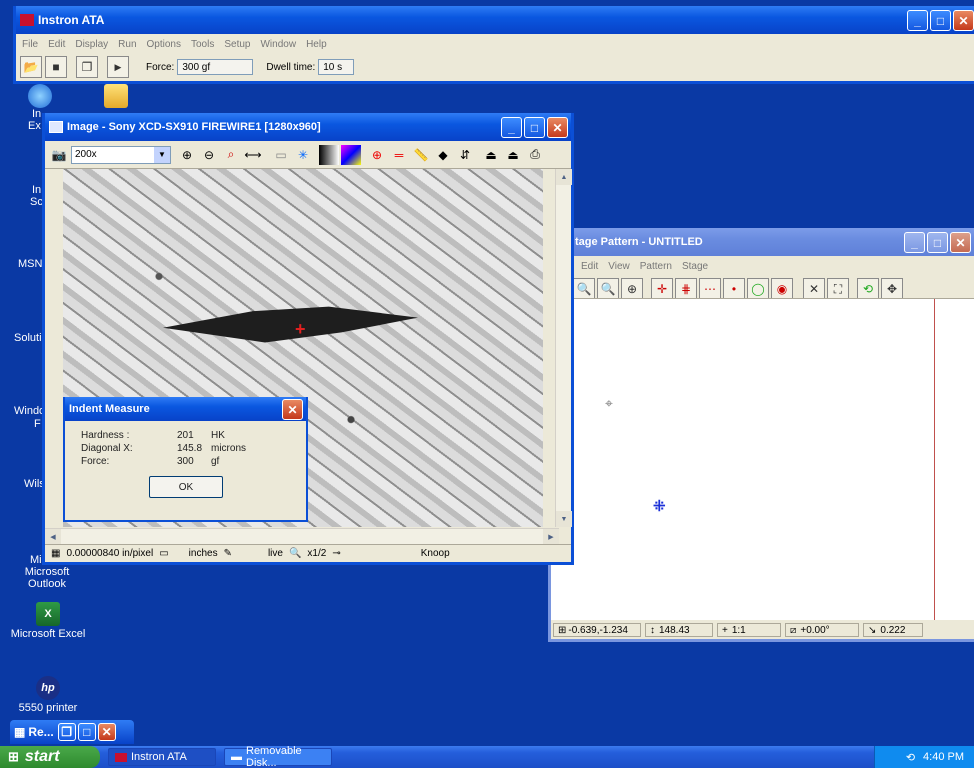 This screenshot has width=974, height=768. I want to click on menu-pattern: Pattern, so click(656, 266).